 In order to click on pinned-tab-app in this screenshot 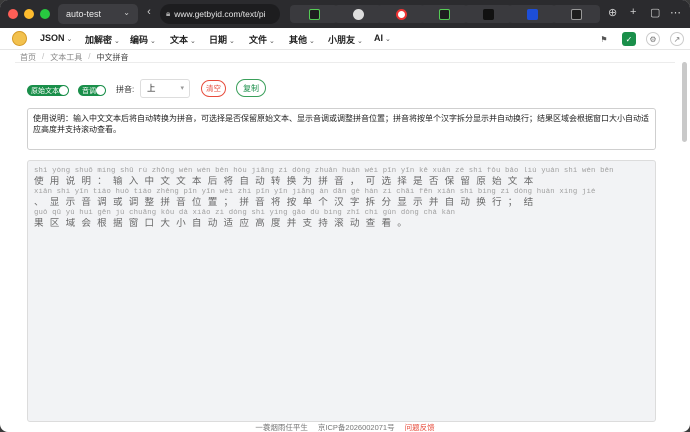, I will do `click(358, 14)`.